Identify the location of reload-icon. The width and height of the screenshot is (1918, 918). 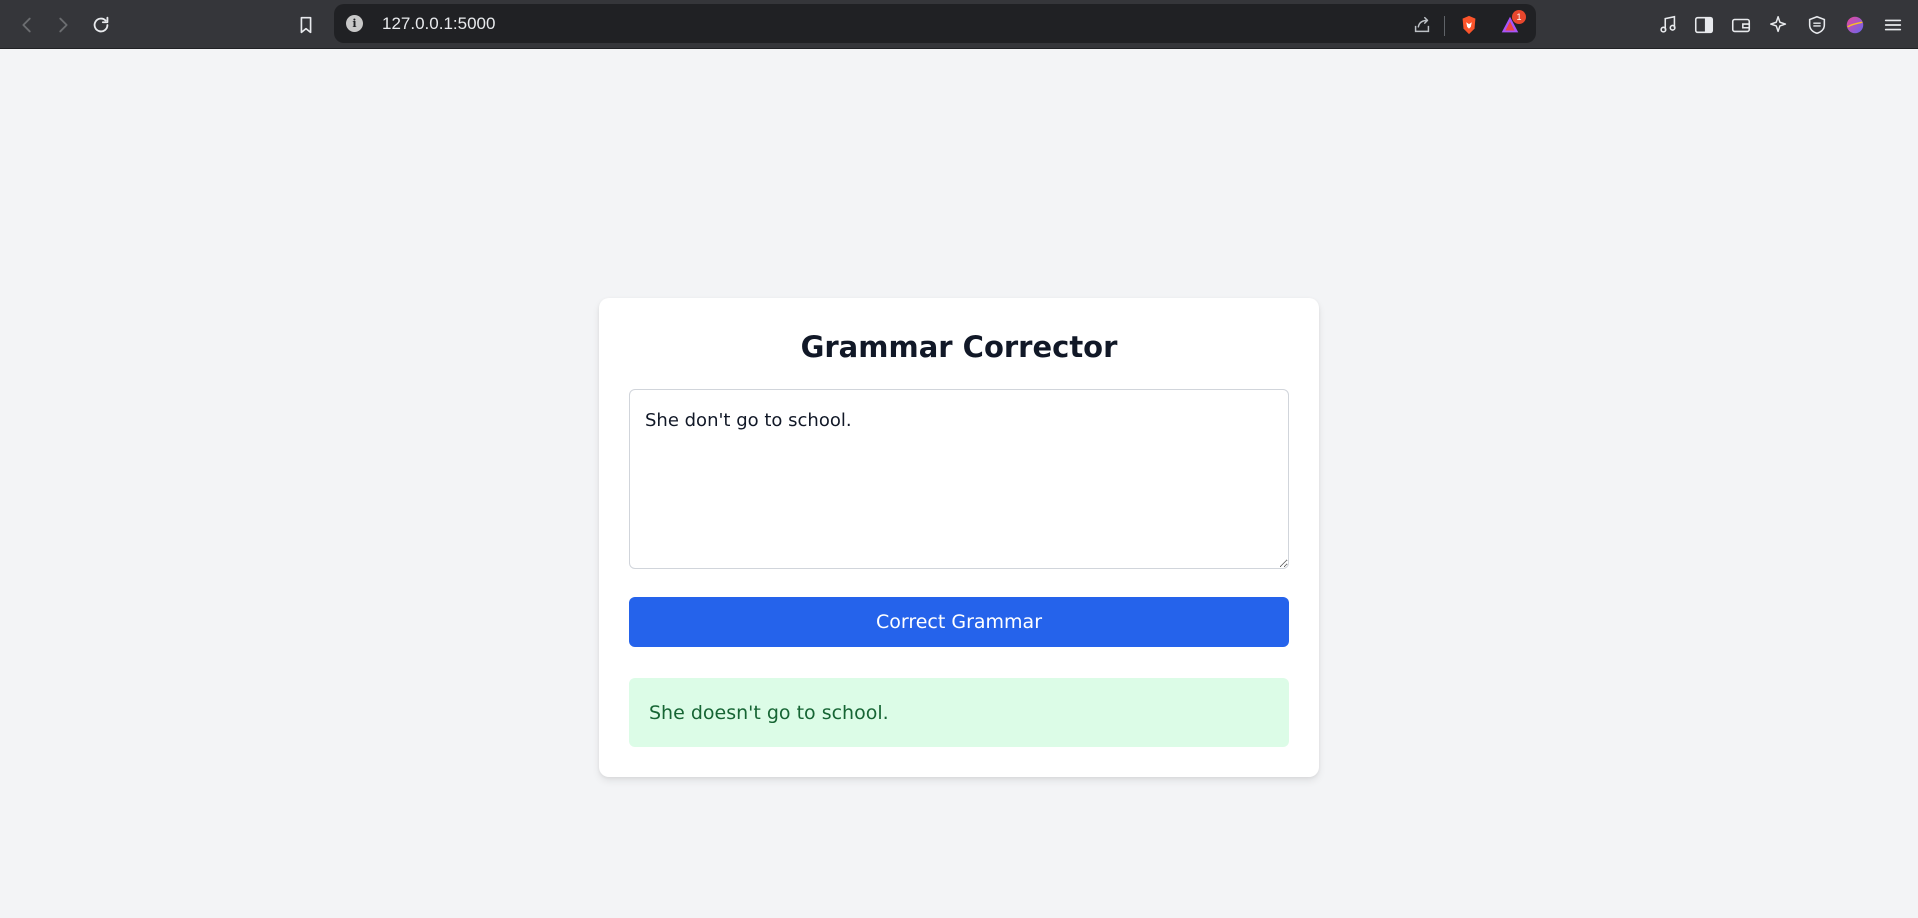
(101, 25).